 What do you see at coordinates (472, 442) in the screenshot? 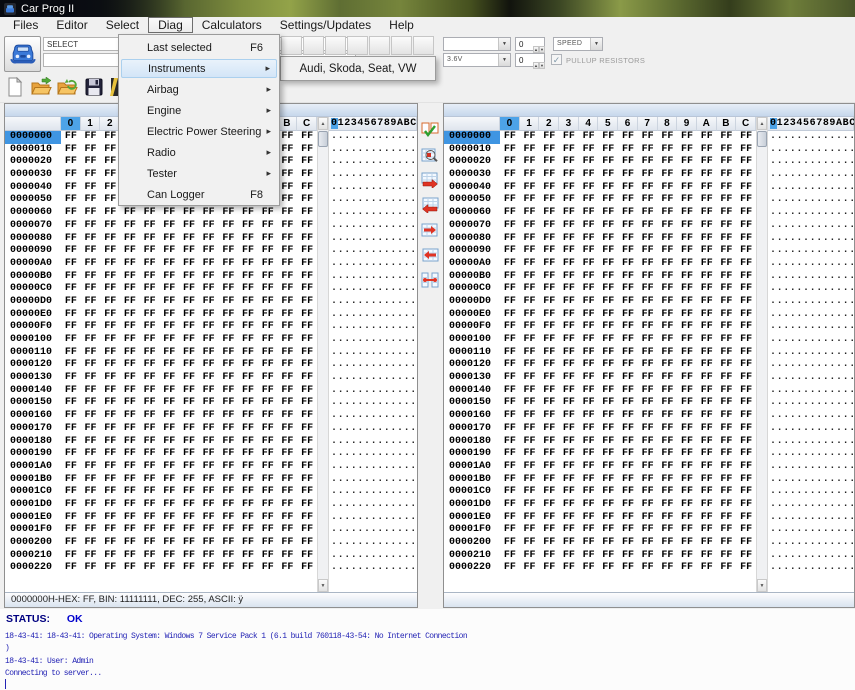
I see `address-cell: 0000180` at bounding box center [472, 442].